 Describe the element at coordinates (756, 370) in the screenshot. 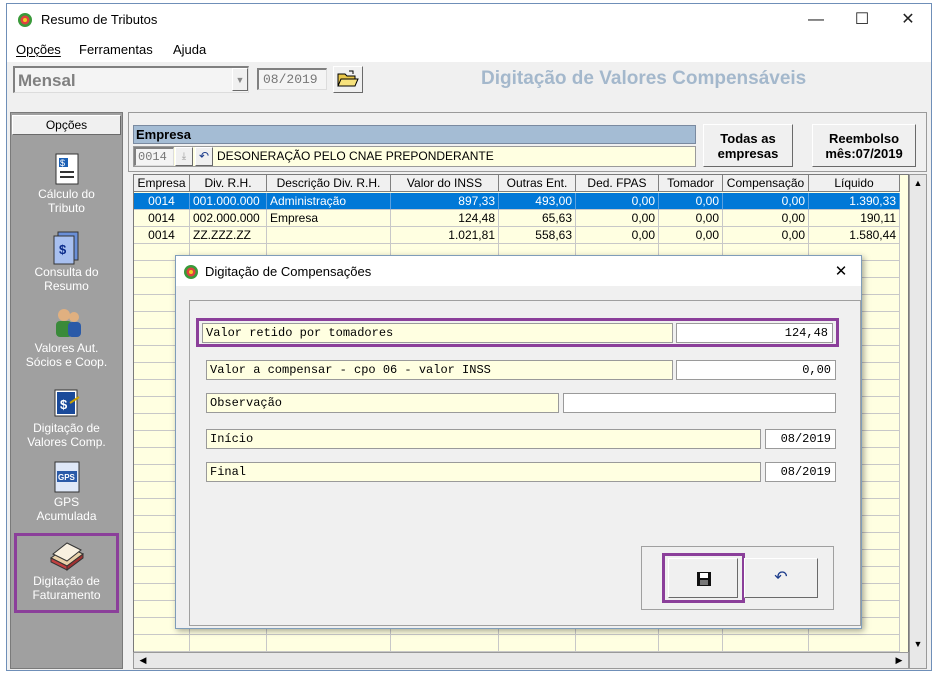

I see `valor-compensar-input: 0,00` at that location.